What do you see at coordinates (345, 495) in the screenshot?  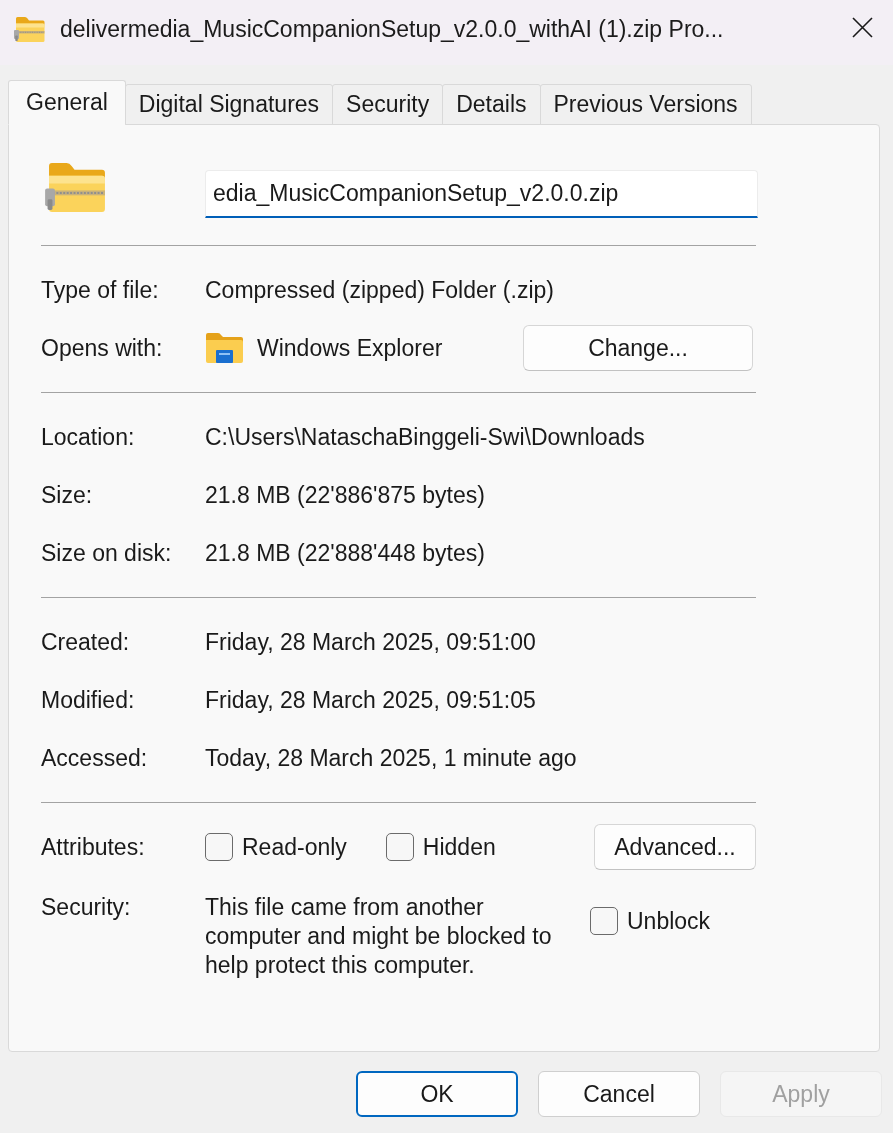 I see `property-value: 21.8 MB (22'886'875 bytes)` at bounding box center [345, 495].